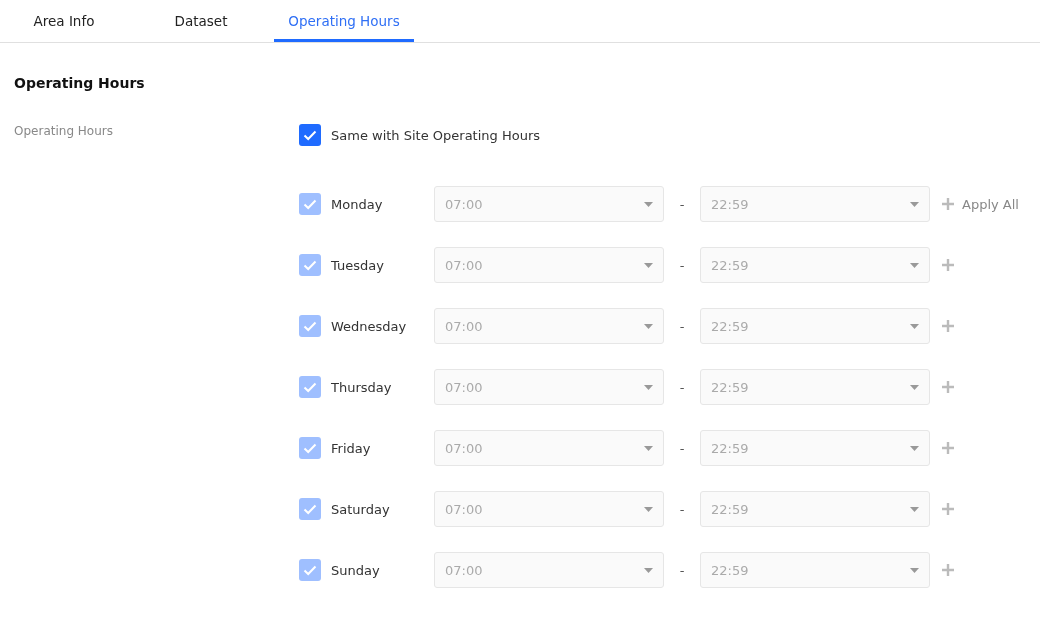 Image resolution: width=1040 pixels, height=618 pixels. I want to click on section-title: Operating Hours, so click(80, 83).